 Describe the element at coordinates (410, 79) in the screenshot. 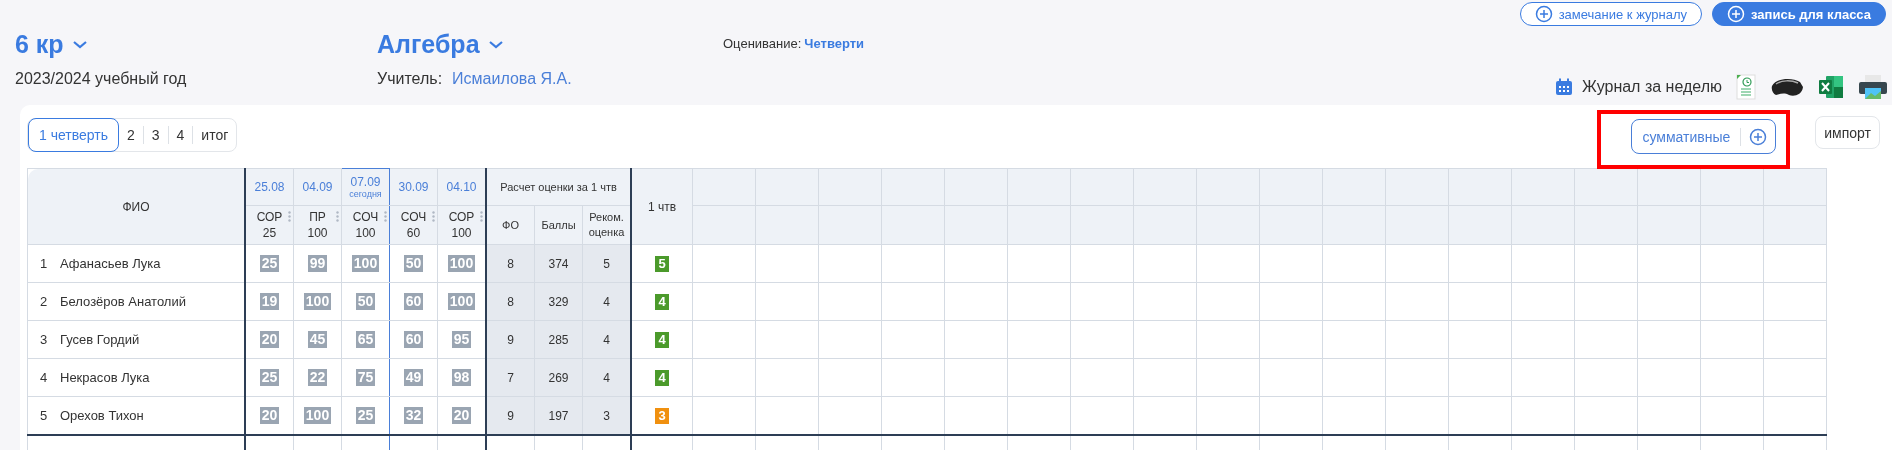

I see `teacher-label: Учитель:` at that location.